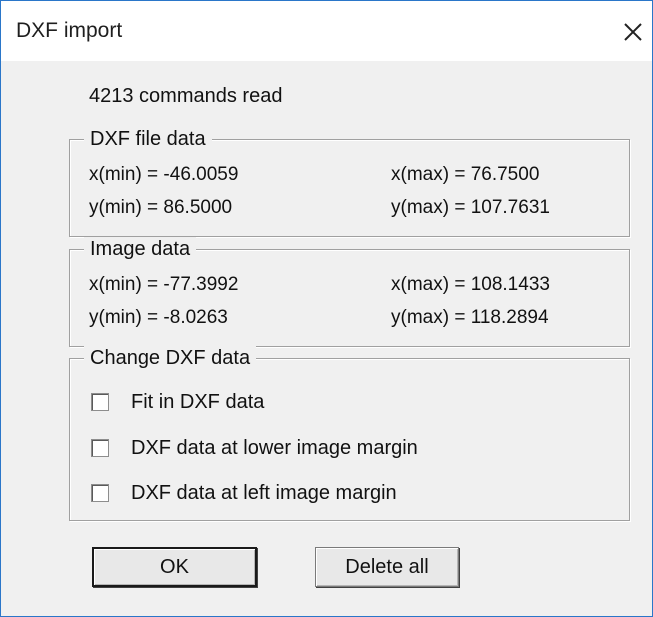 The width and height of the screenshot is (653, 617). Describe the element at coordinates (465, 174) in the screenshot. I see `dxf-xmax-value: x(max) = 76.7500` at that location.